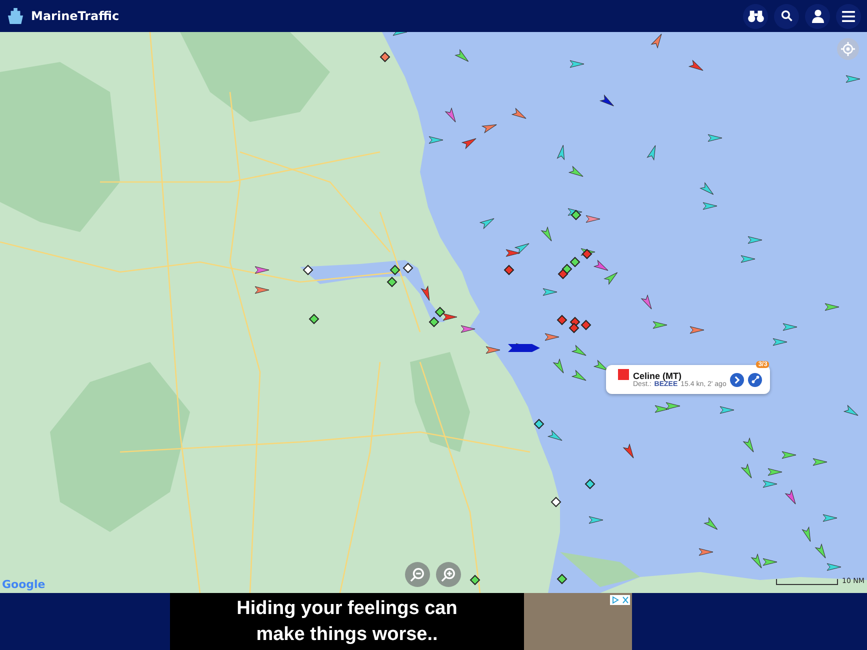  Describe the element at coordinates (620, 600) in the screenshot. I see `ad-choices-icon` at that location.